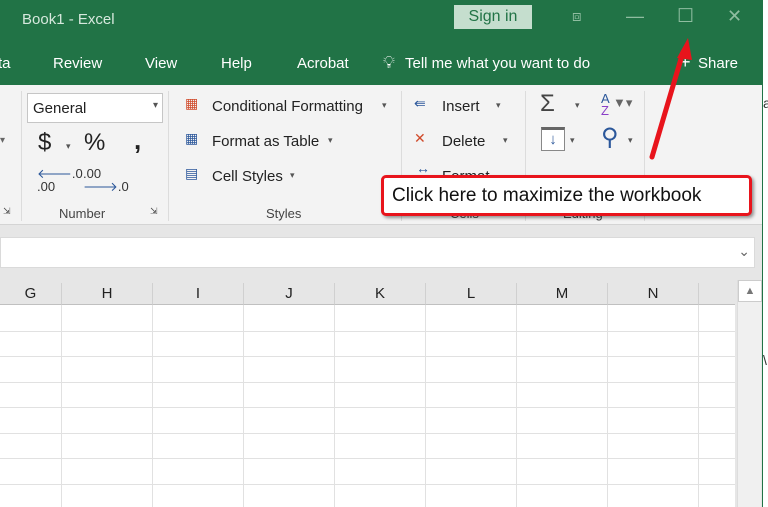 This screenshot has height=507, width=768. What do you see at coordinates (566, 195) in the screenshot?
I see `annotation-callout: Click here to maximize the workbook` at bounding box center [566, 195].